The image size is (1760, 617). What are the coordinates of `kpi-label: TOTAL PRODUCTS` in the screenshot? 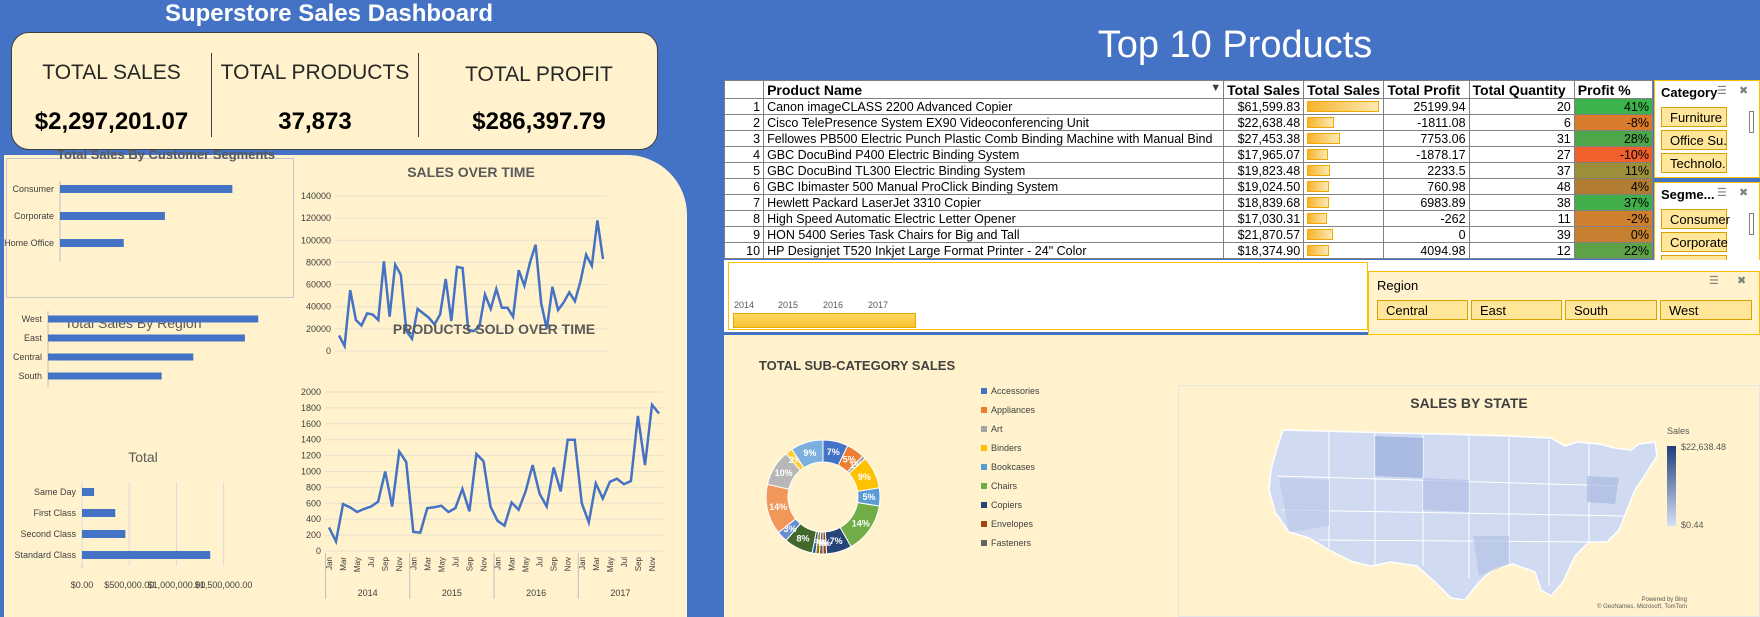 It's located at (315, 72).